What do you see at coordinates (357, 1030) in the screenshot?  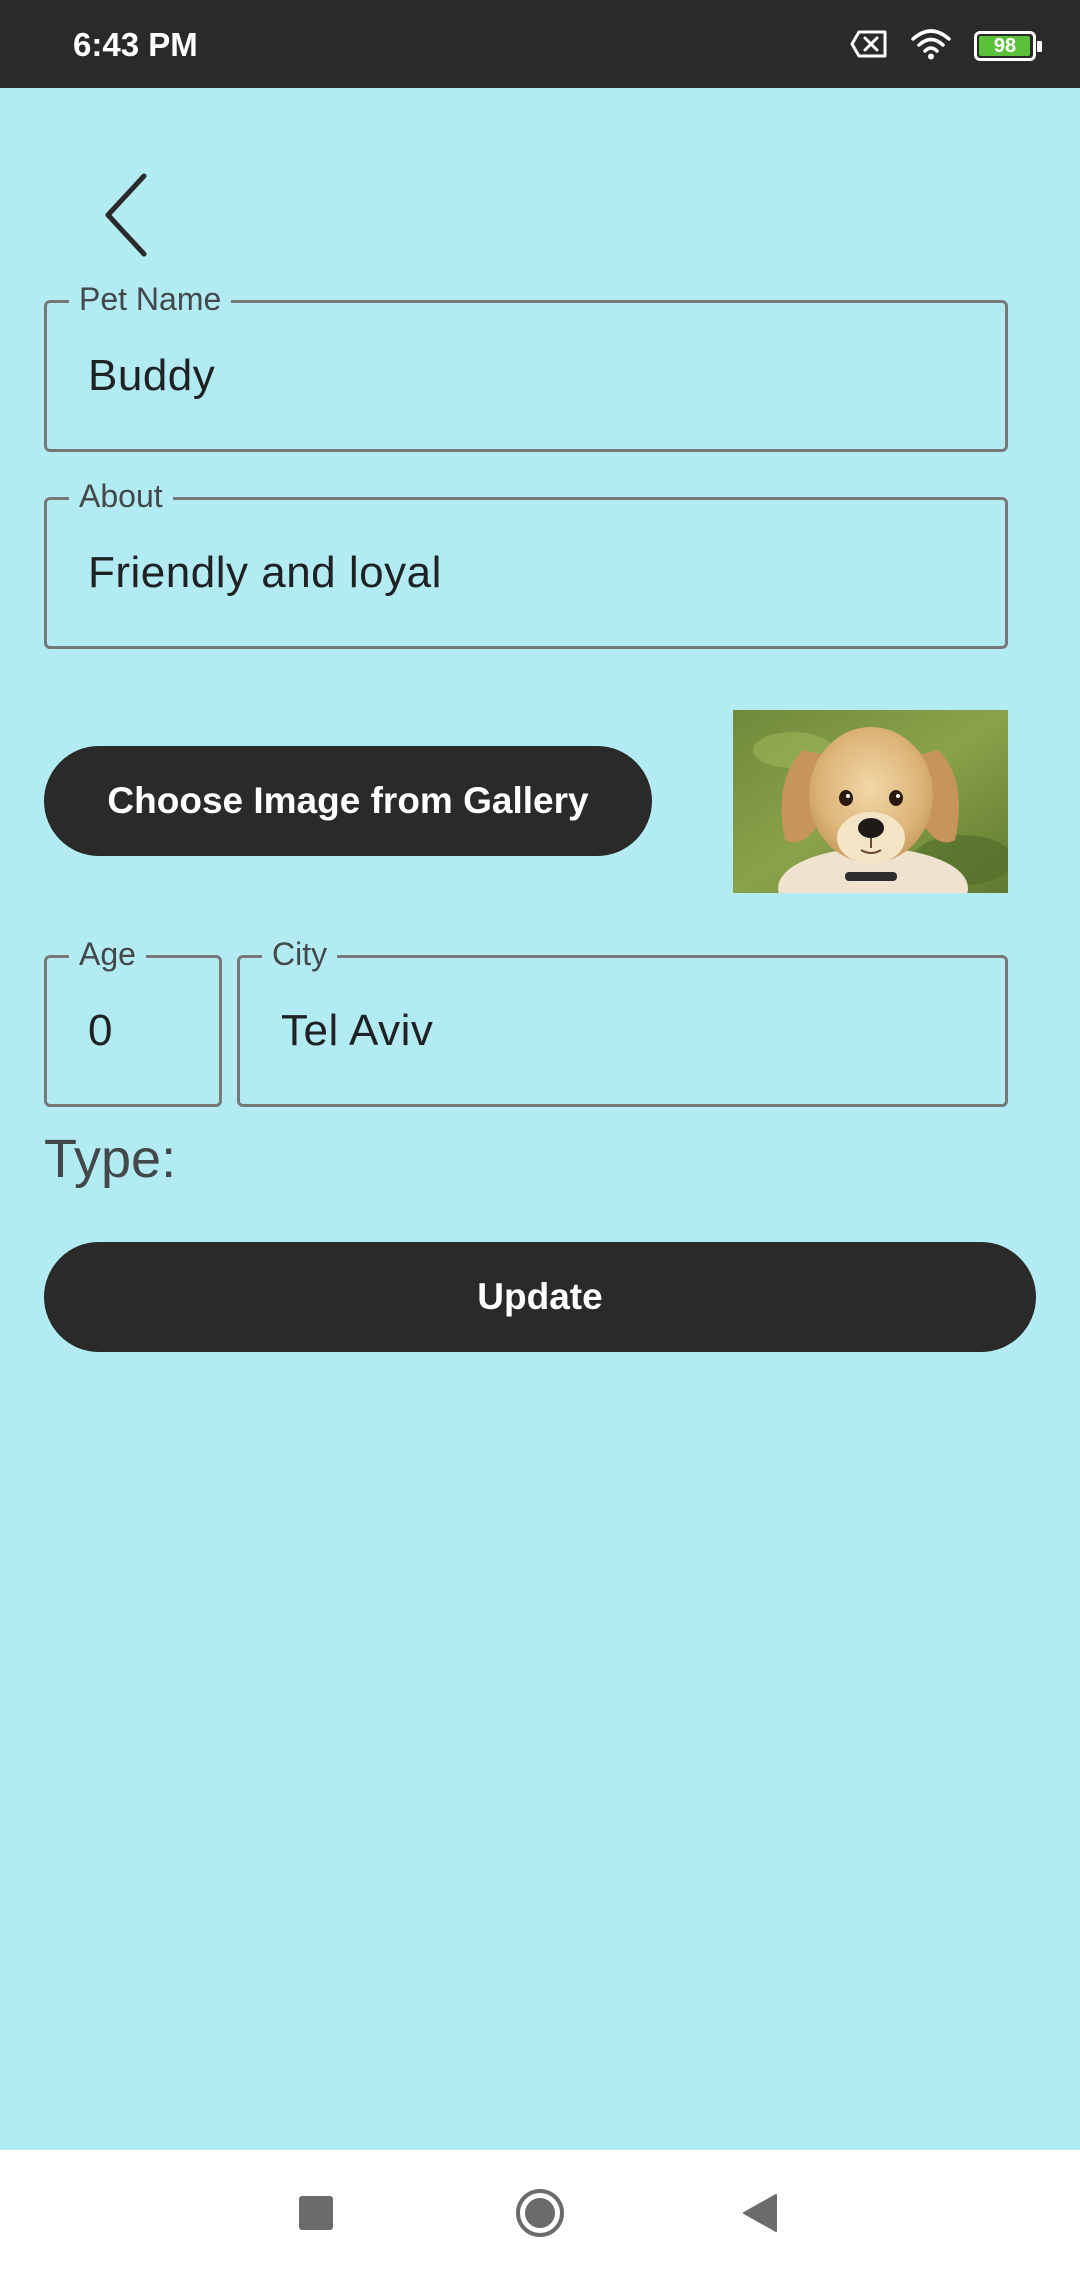 I see `city-value: Tel Aviv` at bounding box center [357, 1030].